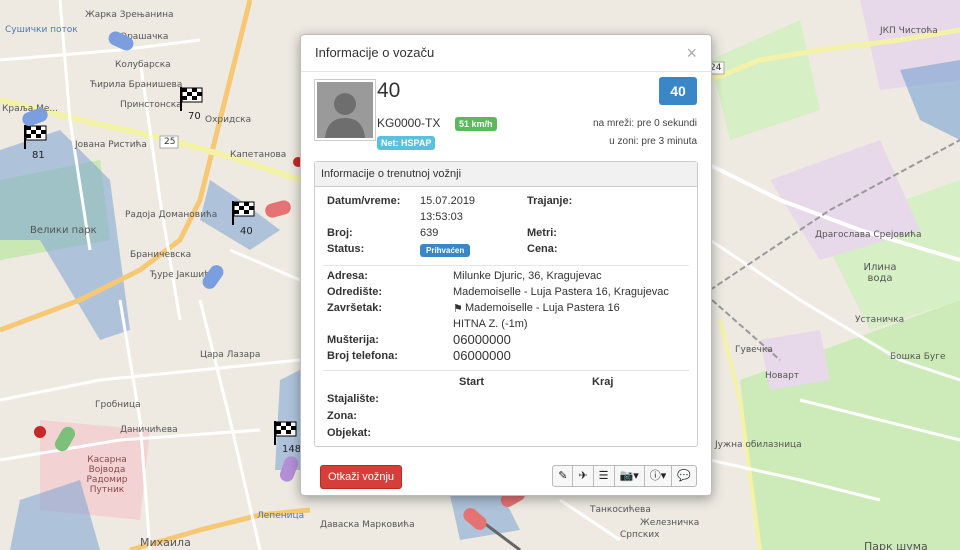 Image resolution: width=960 pixels, height=550 pixels. I want to click on camera-icon: 📷, so click(626, 476).